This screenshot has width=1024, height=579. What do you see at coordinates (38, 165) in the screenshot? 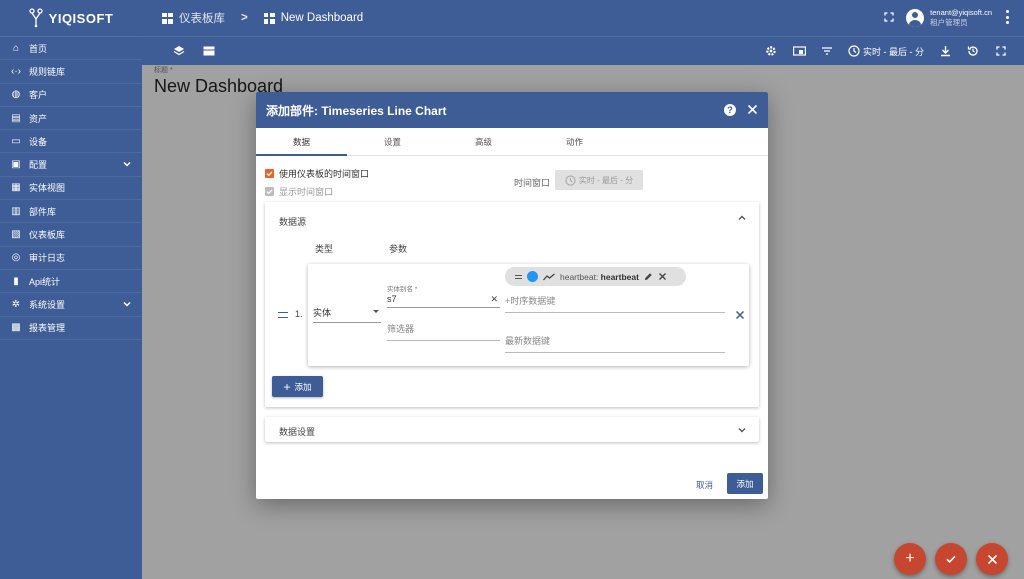
I see `sidebar-item-label: 配置` at bounding box center [38, 165].